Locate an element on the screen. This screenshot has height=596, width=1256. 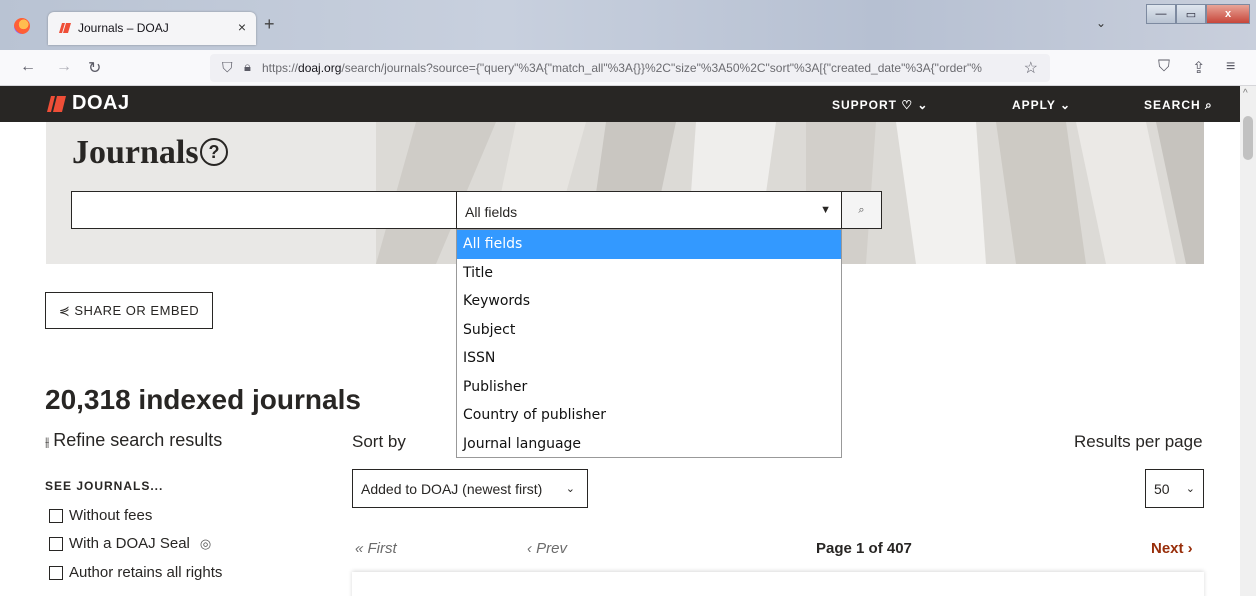
results-per-page-select: 50 ⌄ is located at coordinates (1174, 488).